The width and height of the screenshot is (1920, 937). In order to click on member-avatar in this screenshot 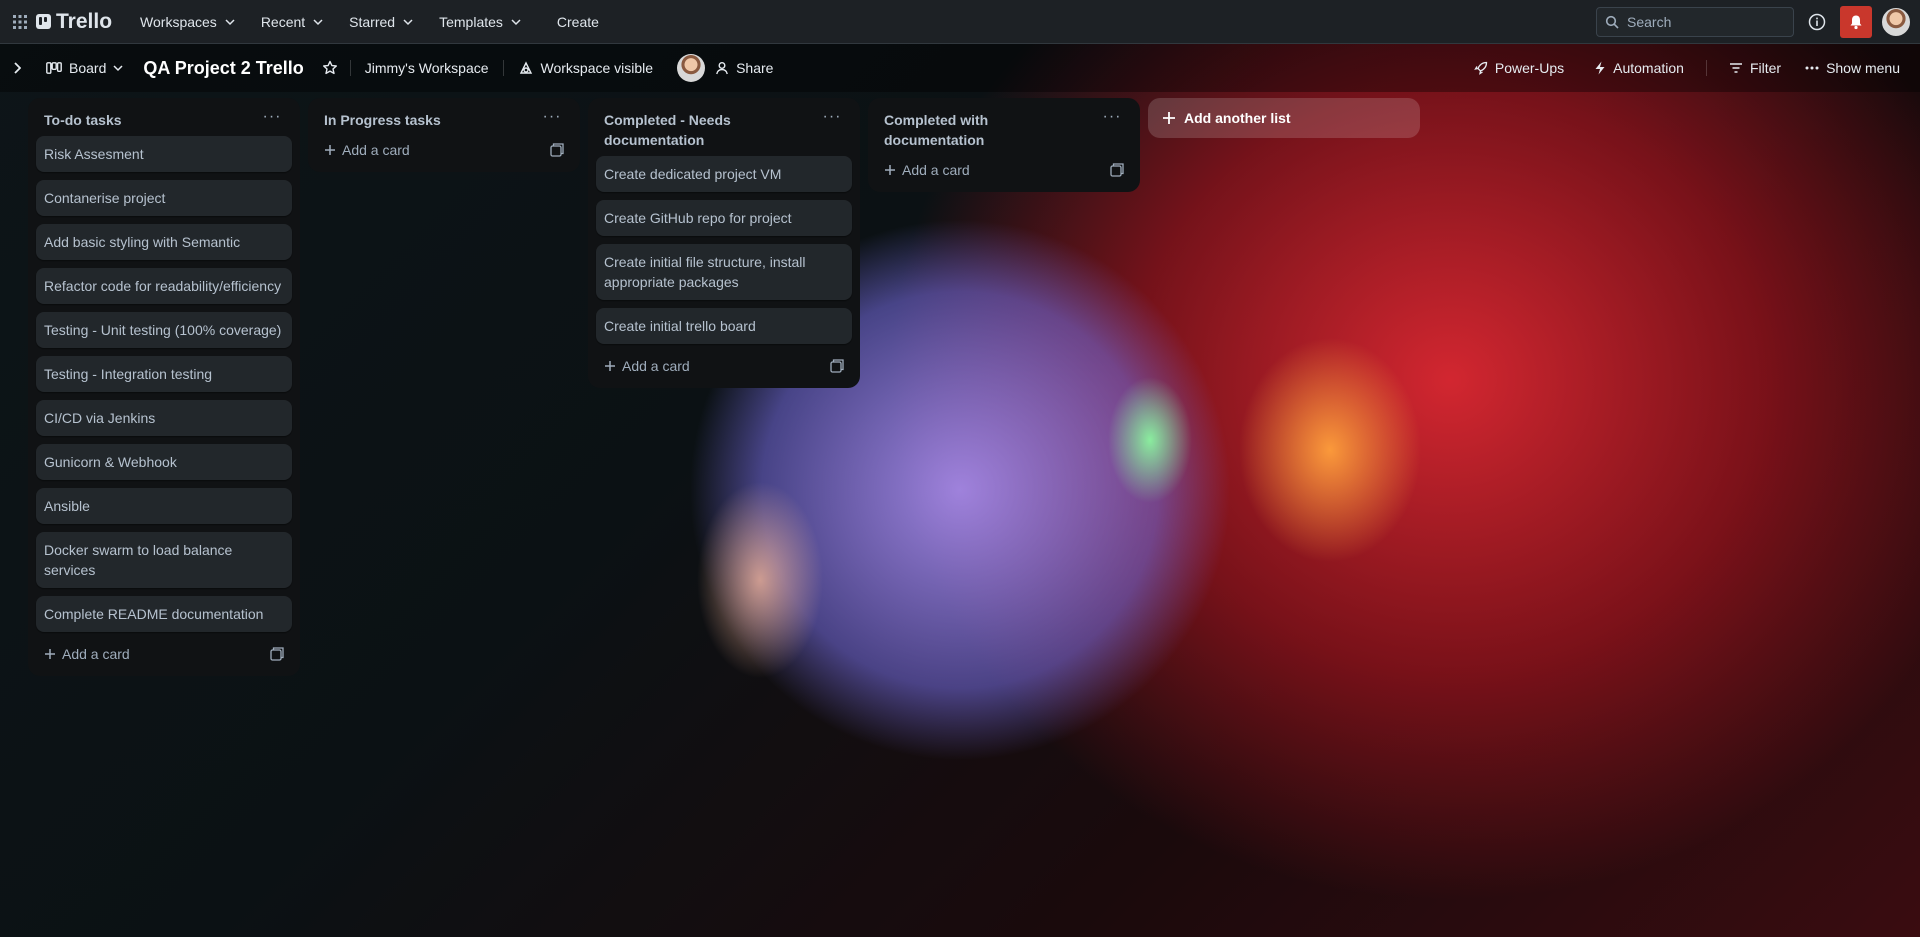, I will do `click(691, 68)`.